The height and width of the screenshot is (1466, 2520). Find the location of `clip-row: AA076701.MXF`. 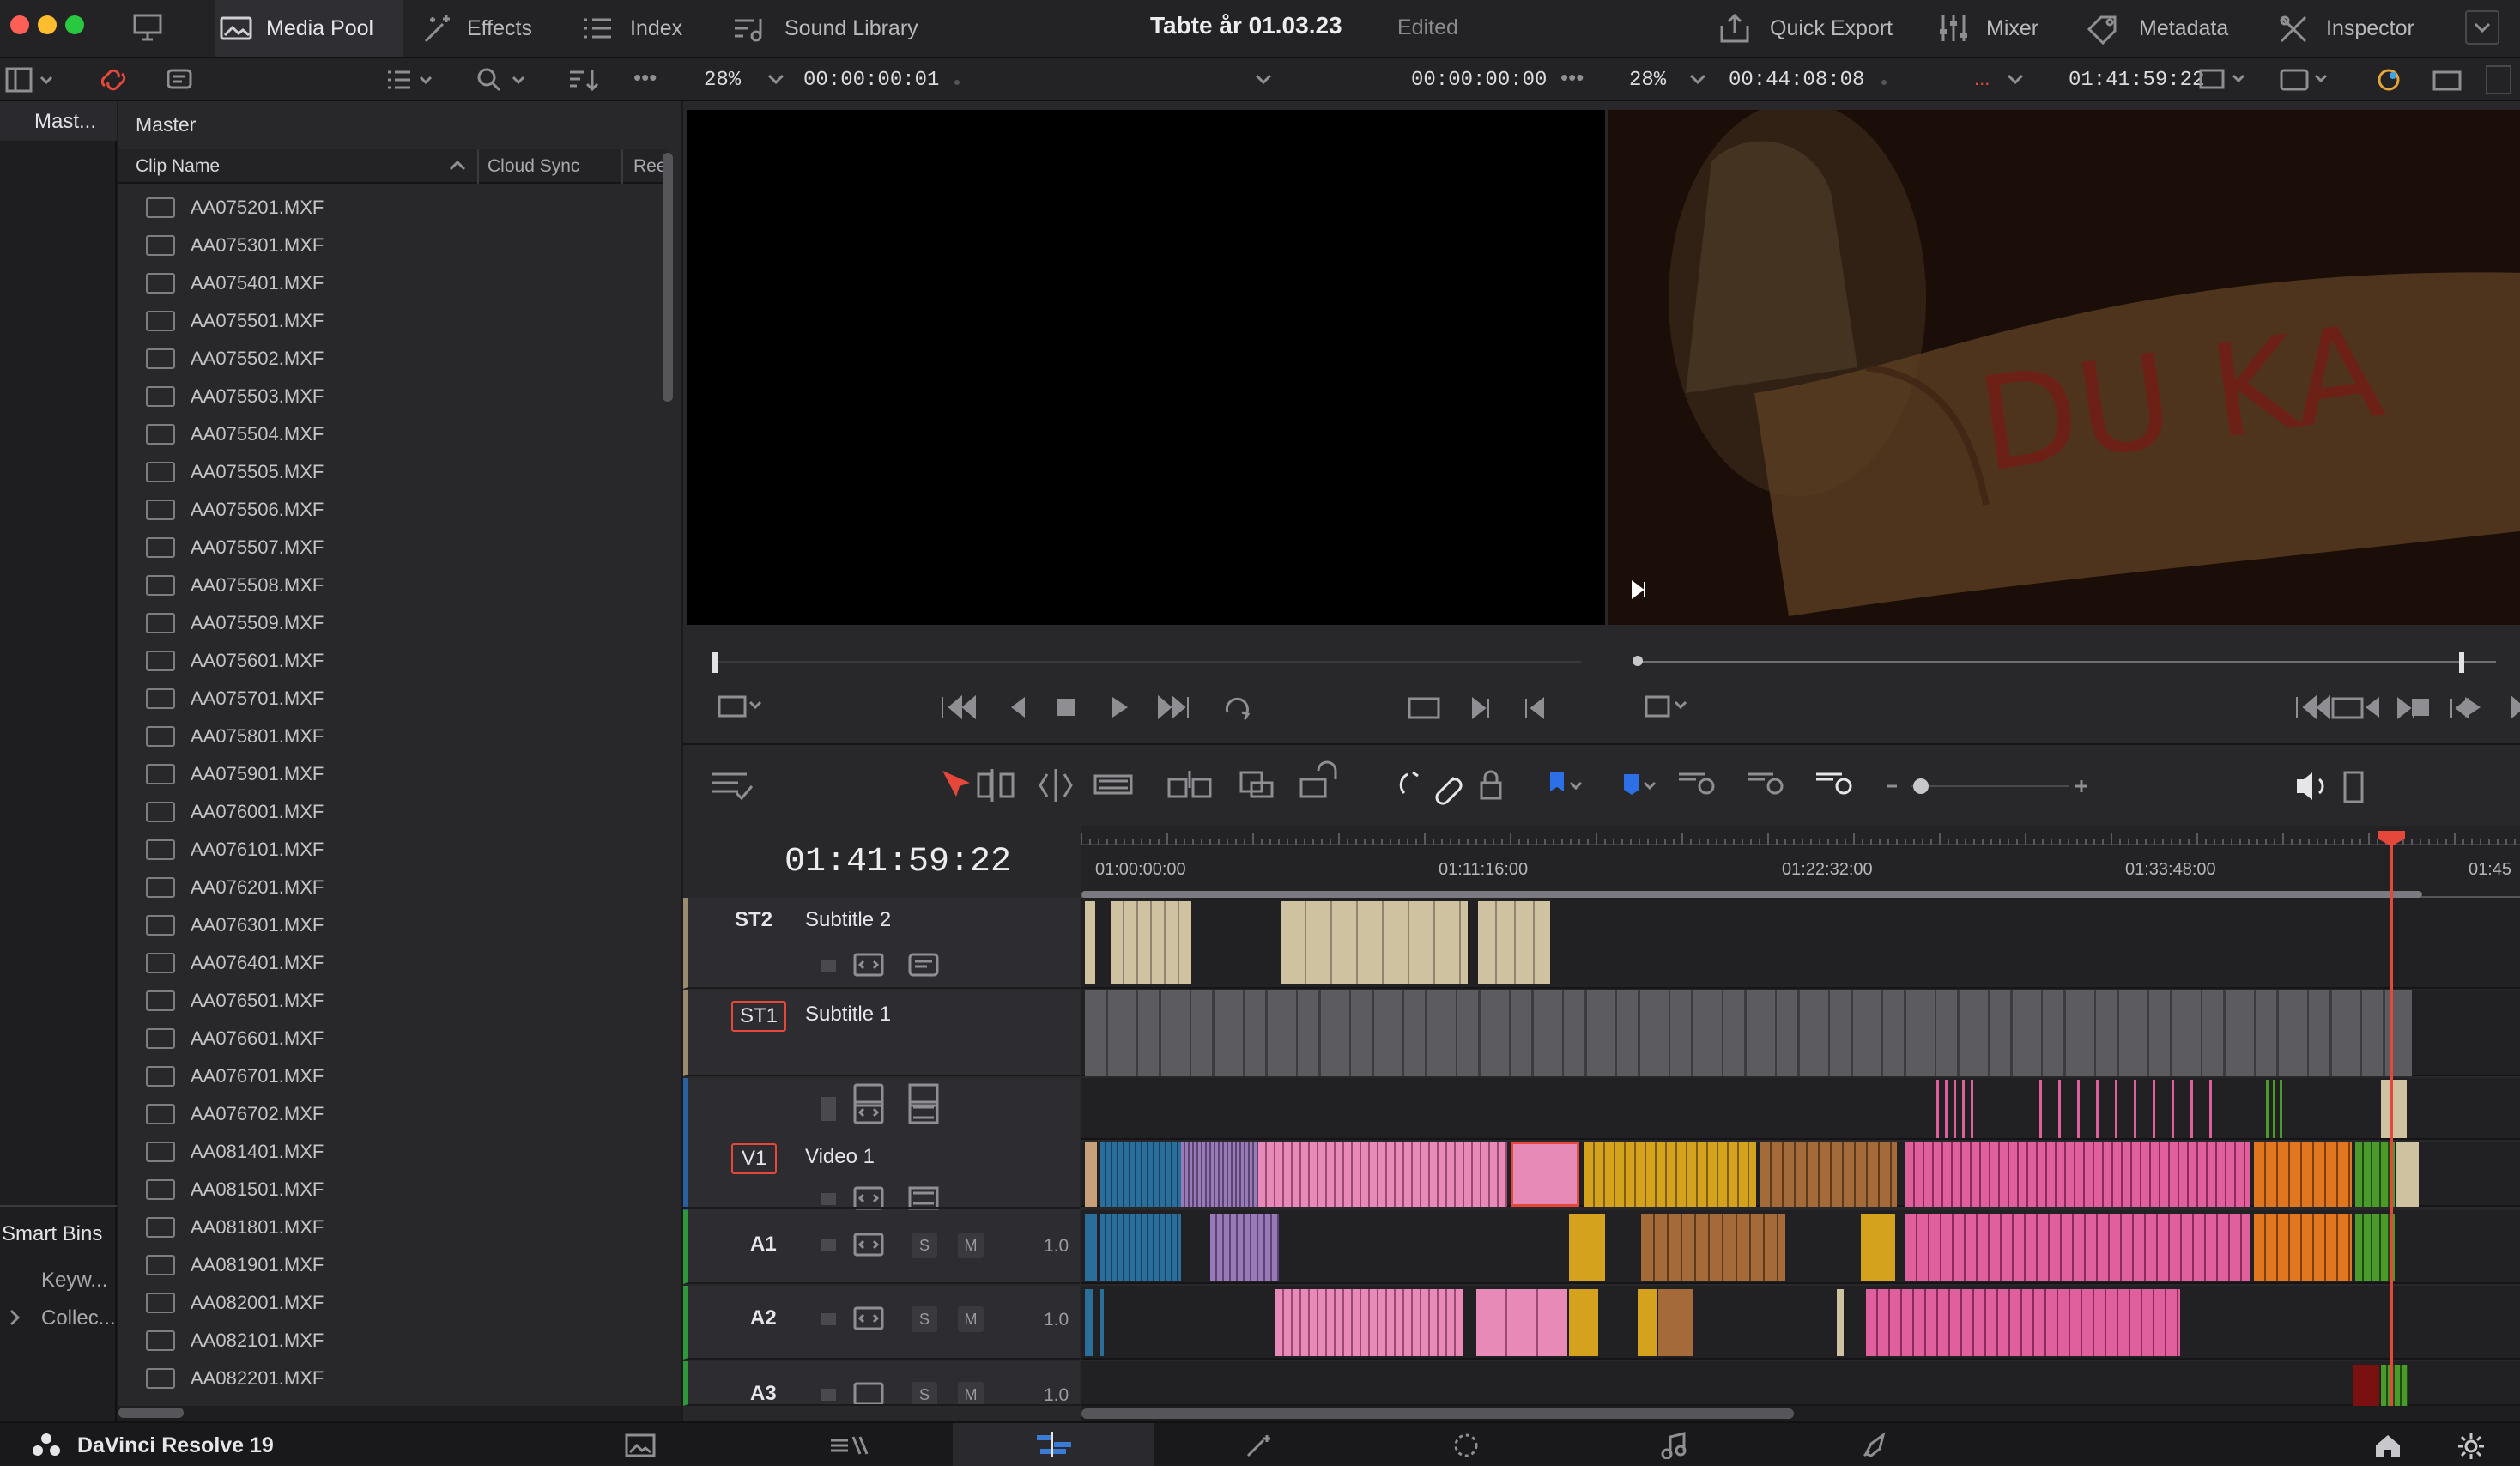

clip-row: AA076701.MXF is located at coordinates (375, 1076).